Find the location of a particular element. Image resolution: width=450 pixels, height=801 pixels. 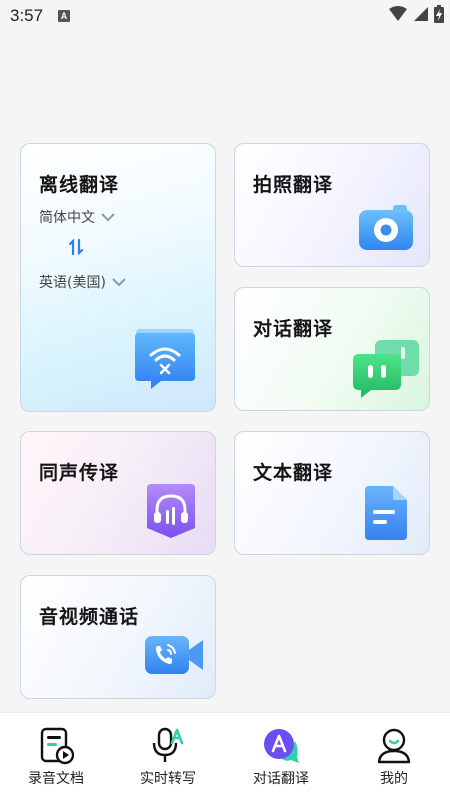

source-language-select: 简体中文 is located at coordinates (77, 217).